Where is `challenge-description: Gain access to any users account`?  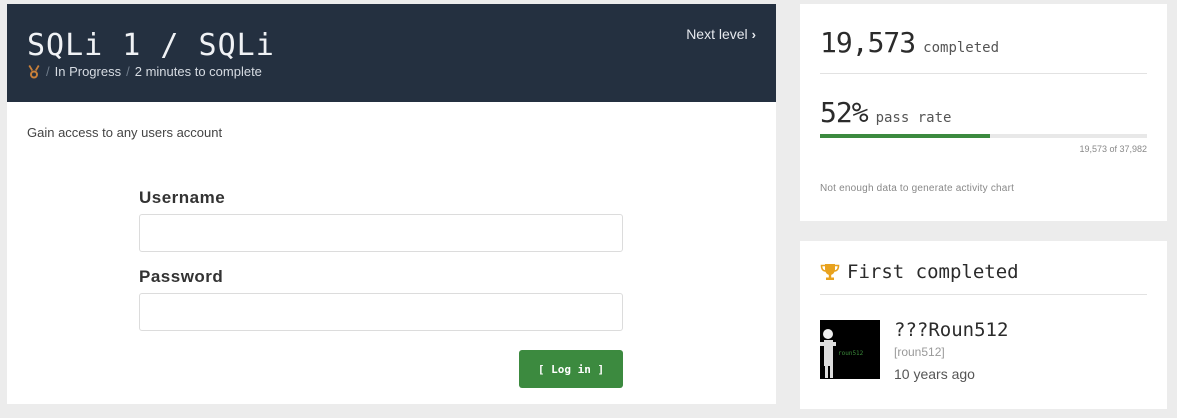 challenge-description: Gain access to any users account is located at coordinates (125, 132).